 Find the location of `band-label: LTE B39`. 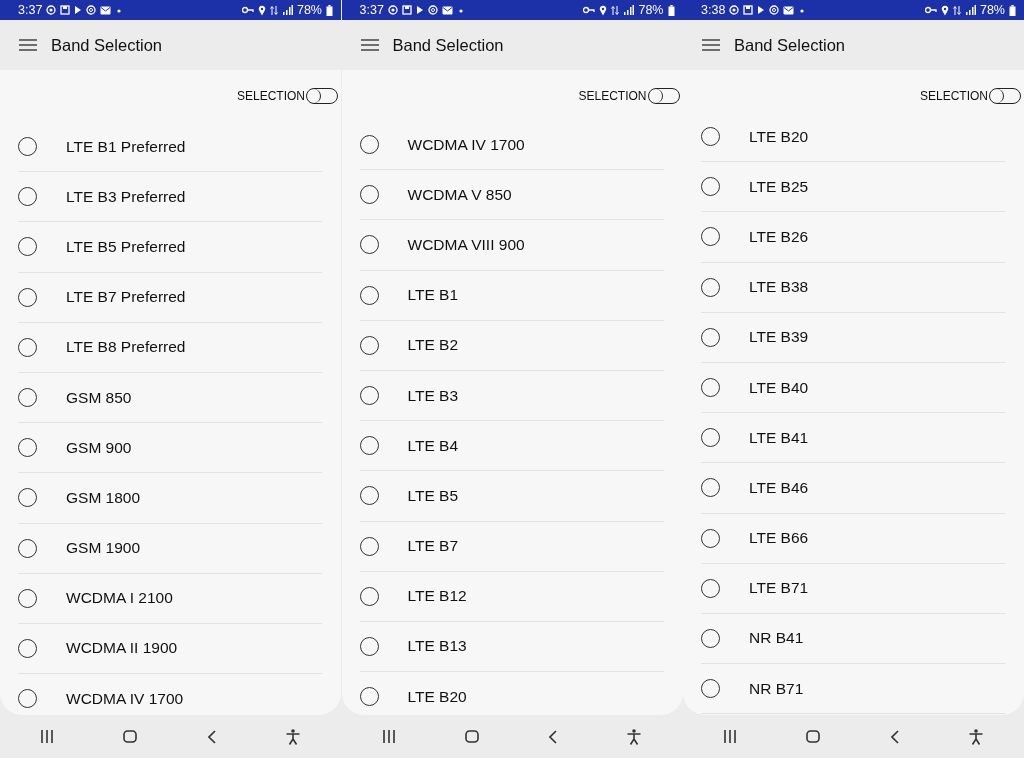

band-label: LTE B39 is located at coordinates (779, 337).